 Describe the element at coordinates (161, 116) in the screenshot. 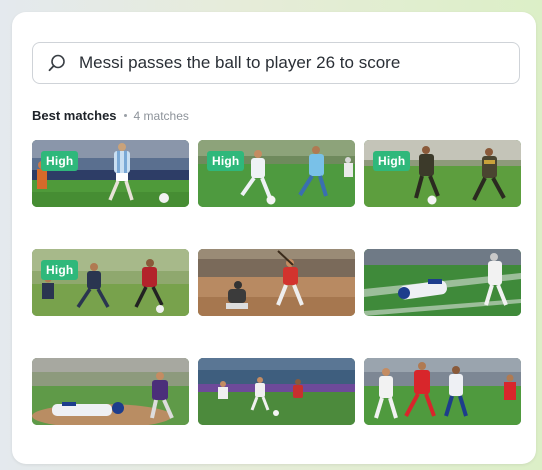

I see `results-count: 4 matches` at that location.